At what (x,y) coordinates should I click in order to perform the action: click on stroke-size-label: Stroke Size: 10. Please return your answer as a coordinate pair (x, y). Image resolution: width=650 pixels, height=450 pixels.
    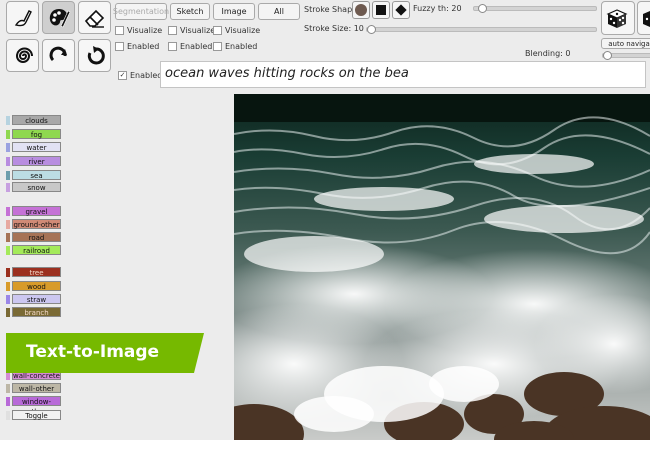
    Looking at the image, I should click on (334, 28).